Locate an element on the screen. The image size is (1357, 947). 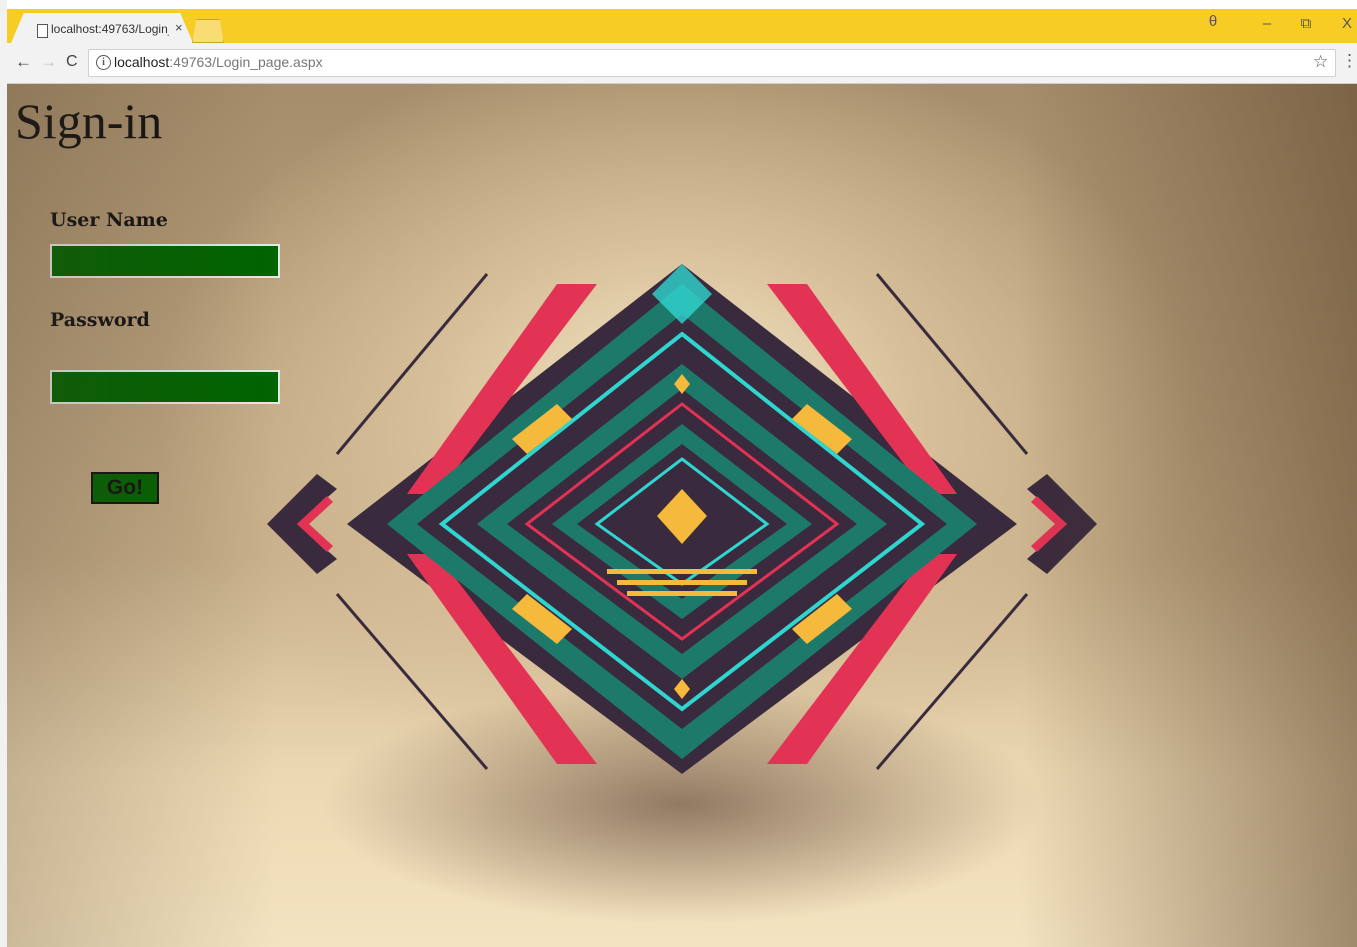
info-icon: i is located at coordinates (103, 62).